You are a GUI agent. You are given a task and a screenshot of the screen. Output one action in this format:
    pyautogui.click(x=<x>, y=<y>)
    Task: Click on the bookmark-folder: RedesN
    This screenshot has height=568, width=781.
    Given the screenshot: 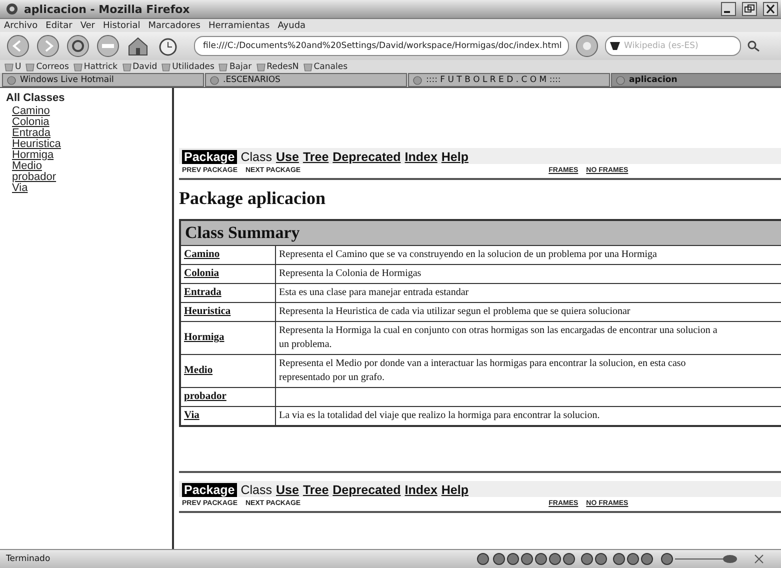 What is the action you would take?
    pyautogui.click(x=277, y=67)
    